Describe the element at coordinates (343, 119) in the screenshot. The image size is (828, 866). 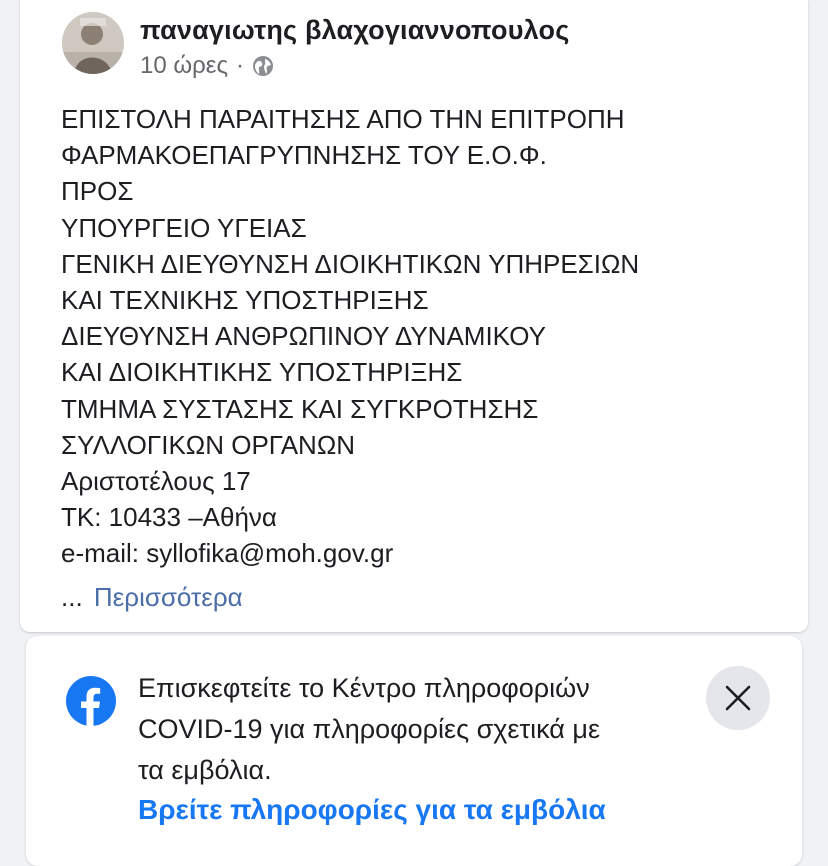
I see `post-text-line: ΕΠΙΣΤΟΛΗ ΠΑΡΑΙΤΗΣΗΣ ΑΠΟ ΤΗΝ ΕΠΙΤΡΟΠΗ` at that location.